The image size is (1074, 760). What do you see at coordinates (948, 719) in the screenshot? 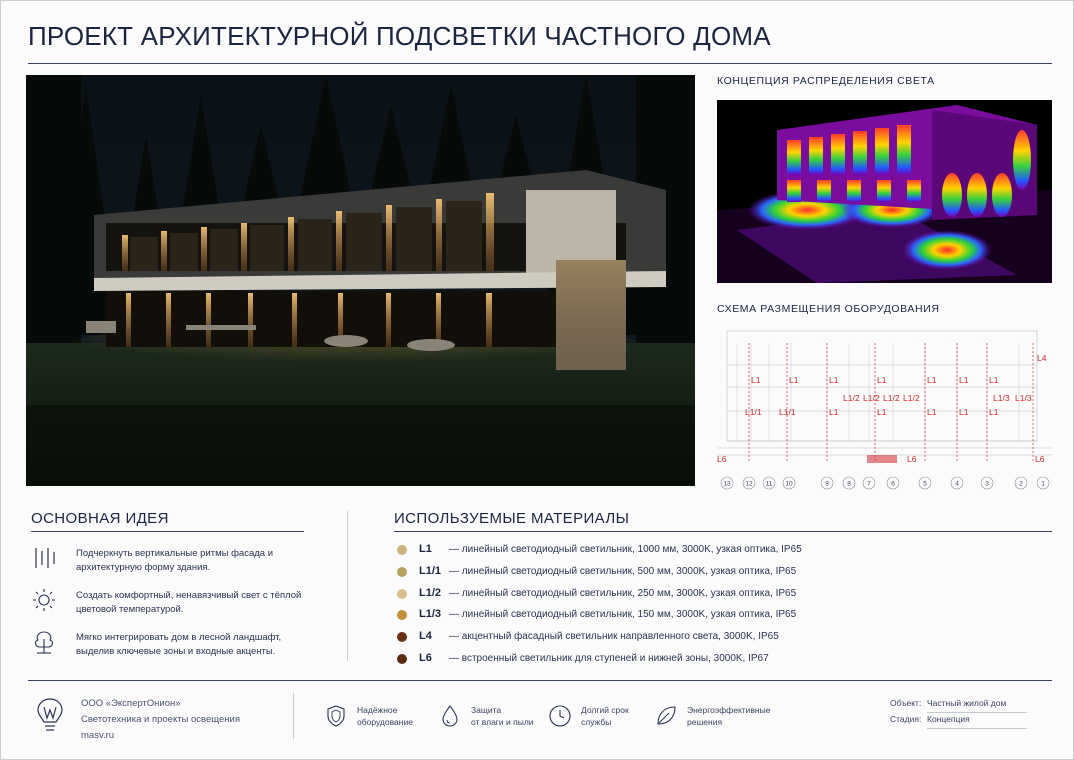
I see `stage-value: Концепция` at bounding box center [948, 719].